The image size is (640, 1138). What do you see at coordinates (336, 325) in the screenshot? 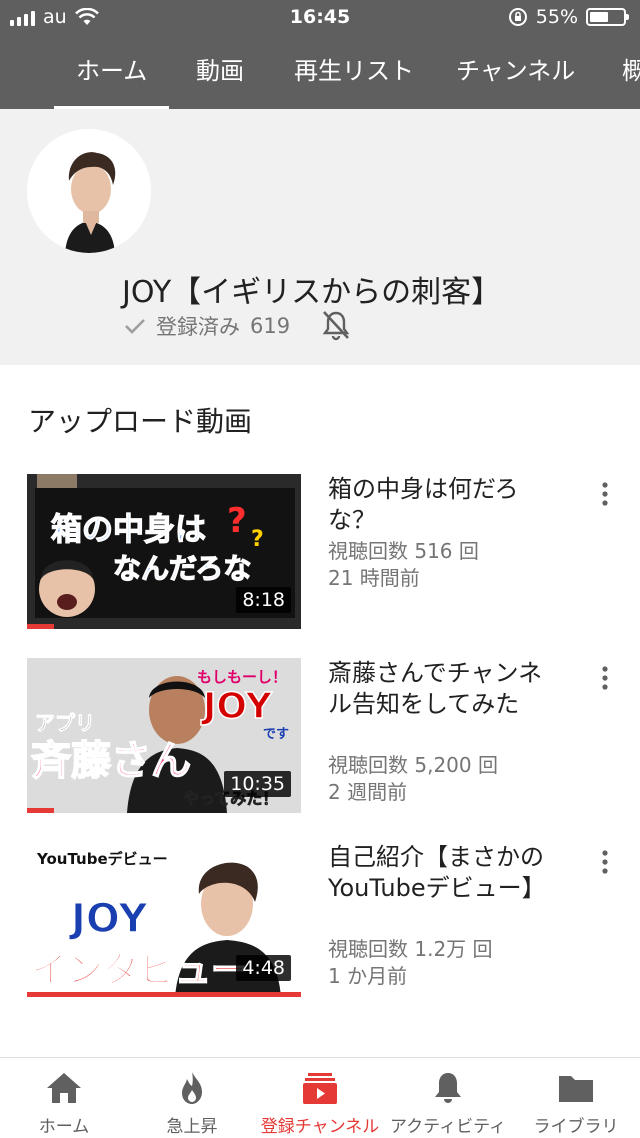
I see `notifications-off-icon` at bounding box center [336, 325].